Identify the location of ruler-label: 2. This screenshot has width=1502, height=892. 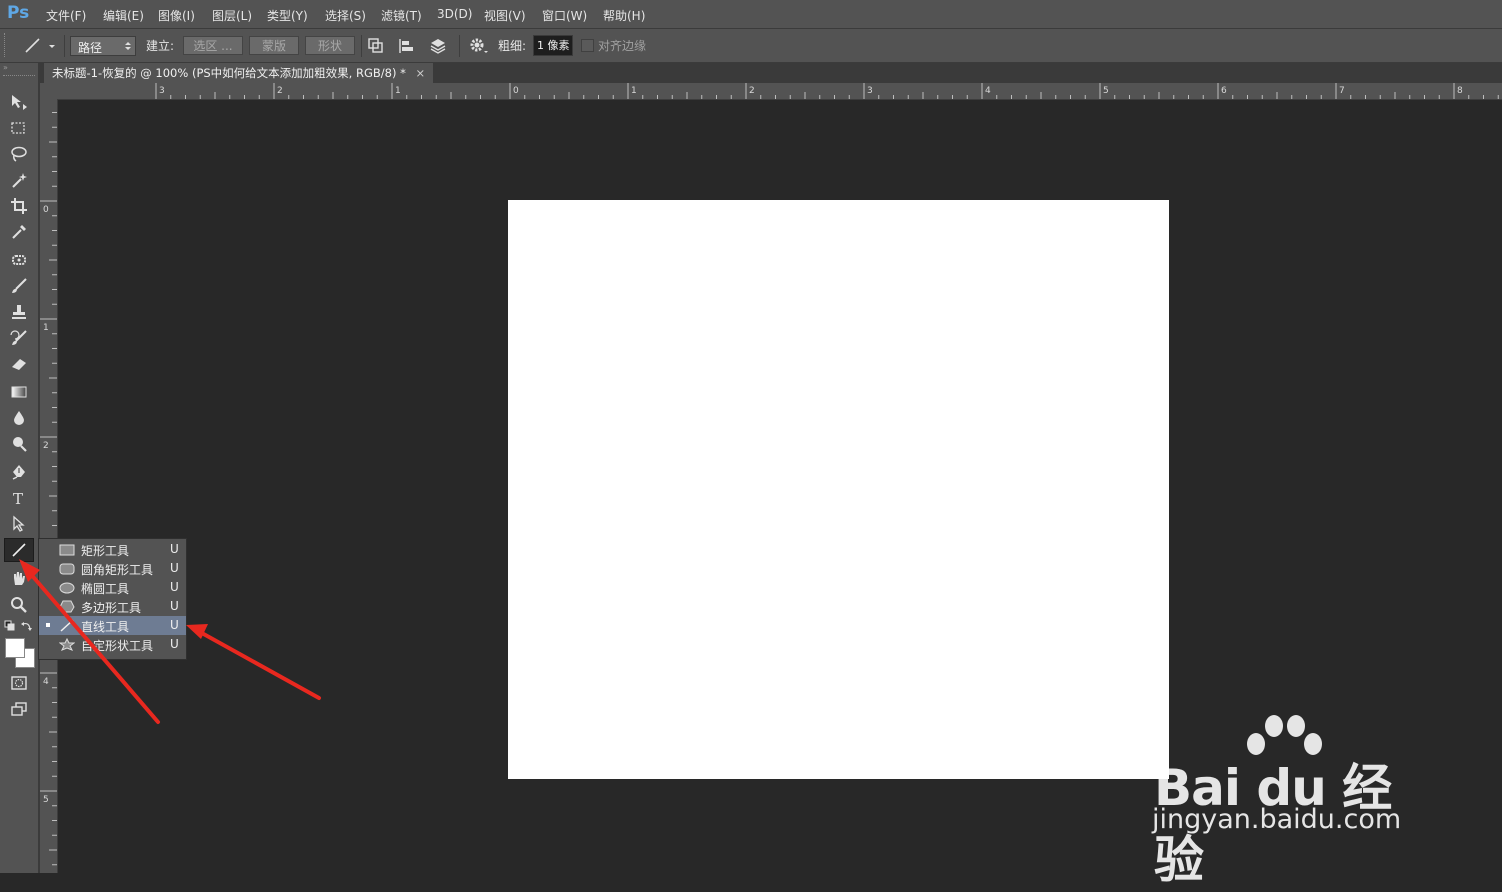
(752, 91).